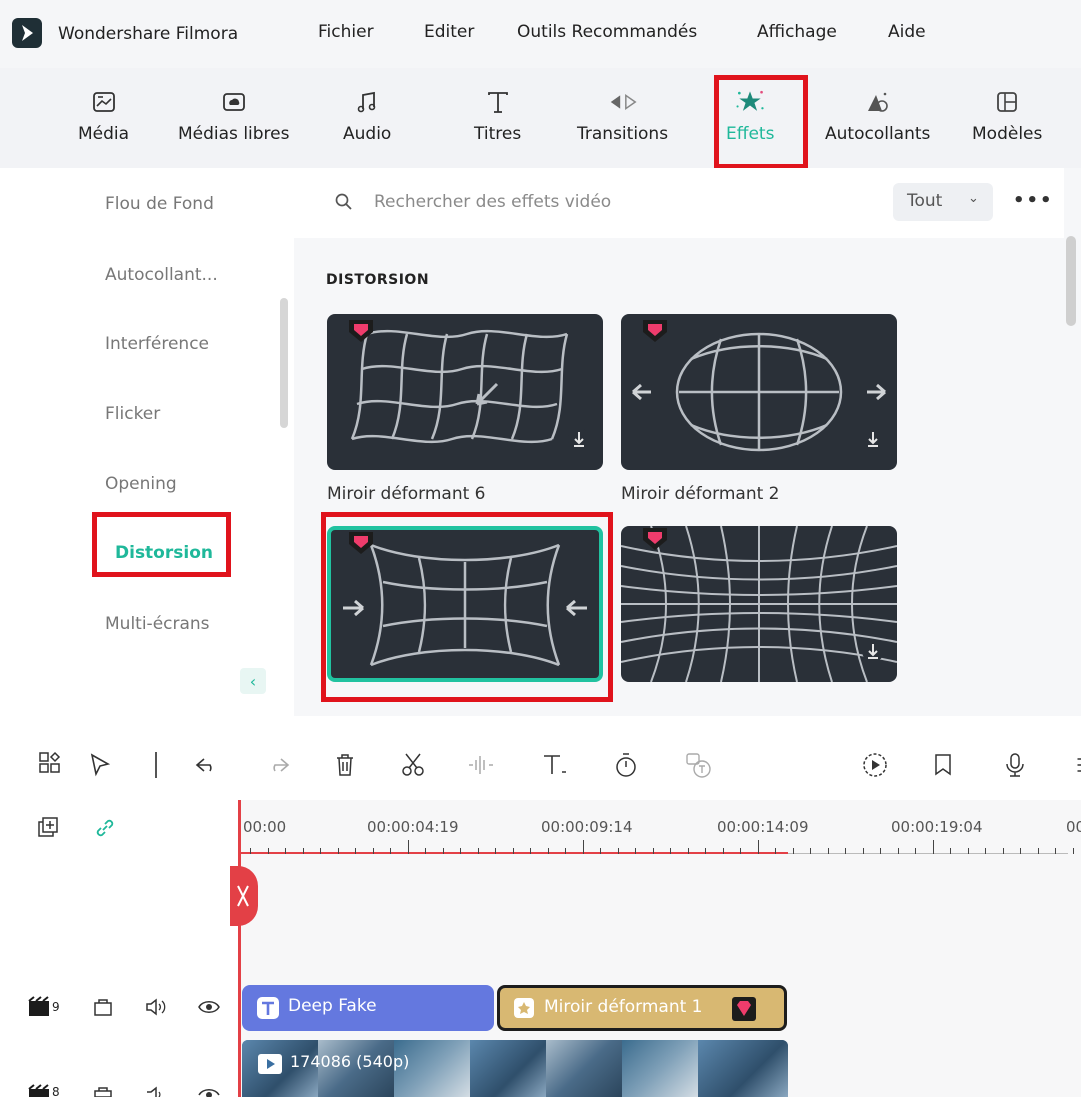  What do you see at coordinates (270, 1064) in the screenshot?
I see `video-clip-icon` at bounding box center [270, 1064].